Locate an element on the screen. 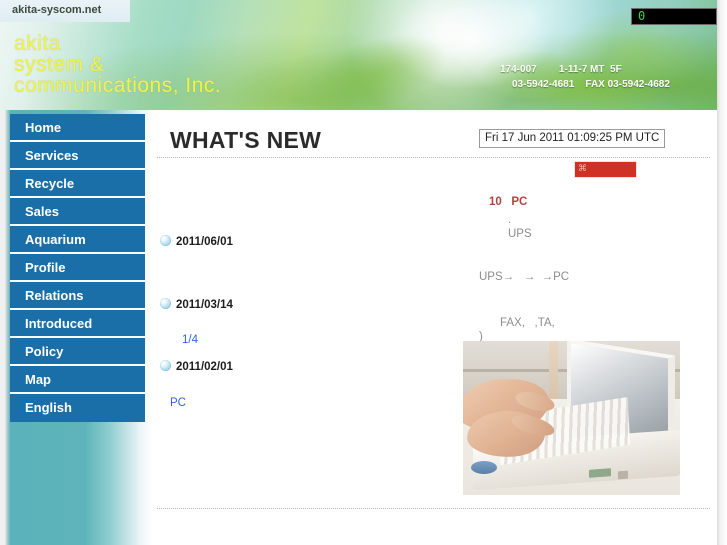  datetime-display: Fri 17 Jun 2011 01:09:25 PM UTC is located at coordinates (572, 138).